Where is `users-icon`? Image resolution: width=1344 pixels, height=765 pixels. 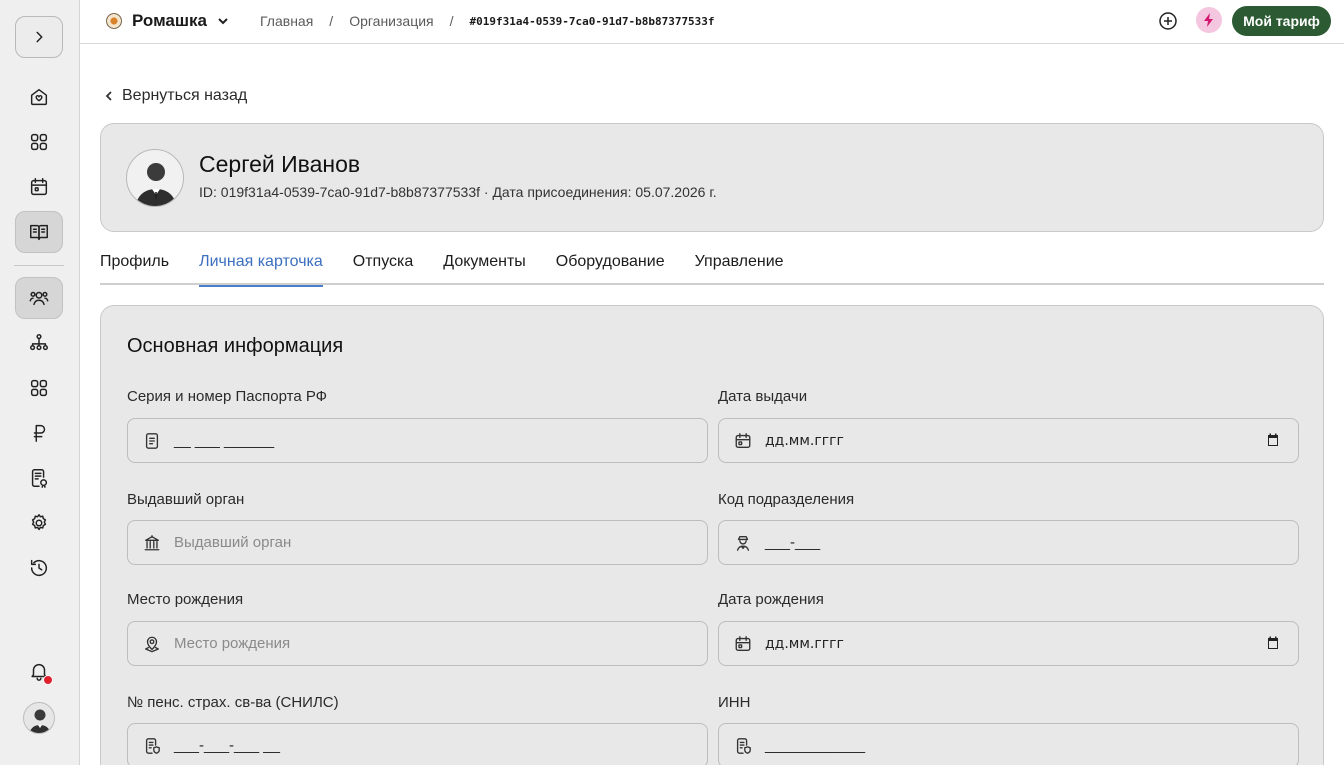 users-icon is located at coordinates (39, 298).